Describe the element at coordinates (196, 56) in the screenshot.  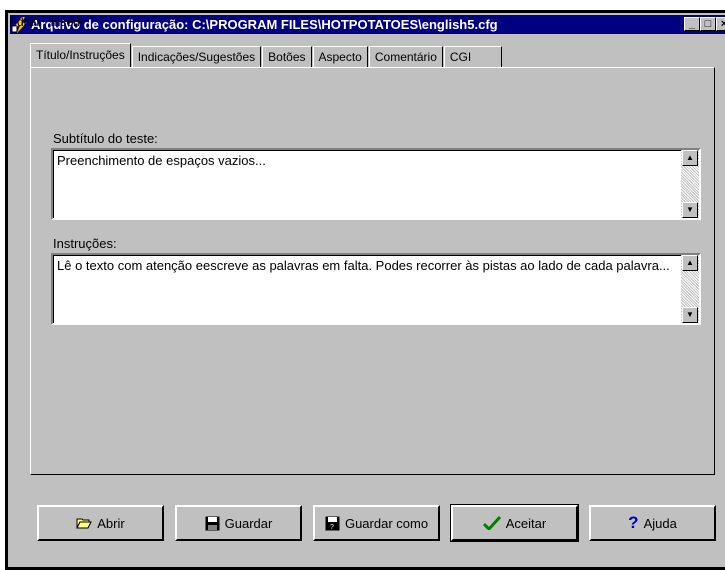
I see `tab-indicacoes-sugestoes: Indicações/Sugestões` at that location.